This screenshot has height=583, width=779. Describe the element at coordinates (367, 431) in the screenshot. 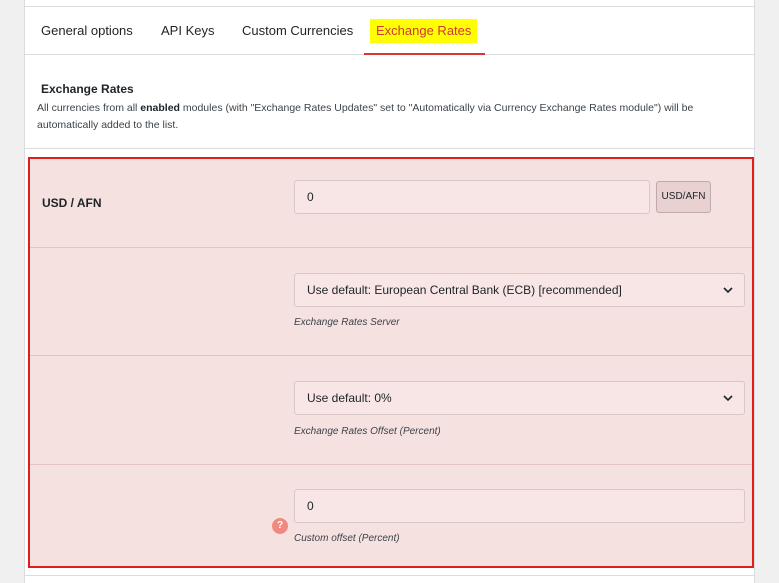

I see `exchange-rates-offset-hint: Exchange Rates Offset (Percent)` at that location.